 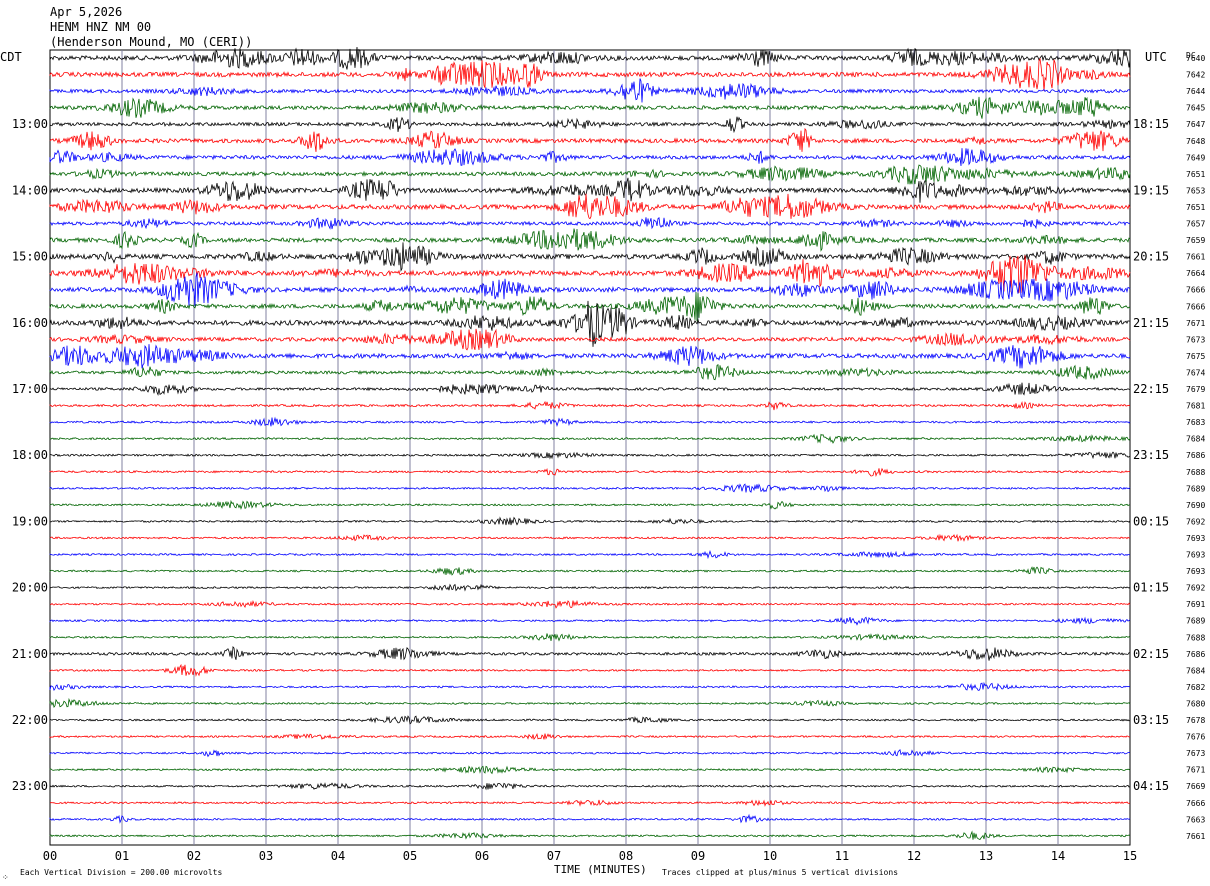 What do you see at coordinates (1195, 505) in the screenshot?
I see `dc-offset-label: 7690` at bounding box center [1195, 505].